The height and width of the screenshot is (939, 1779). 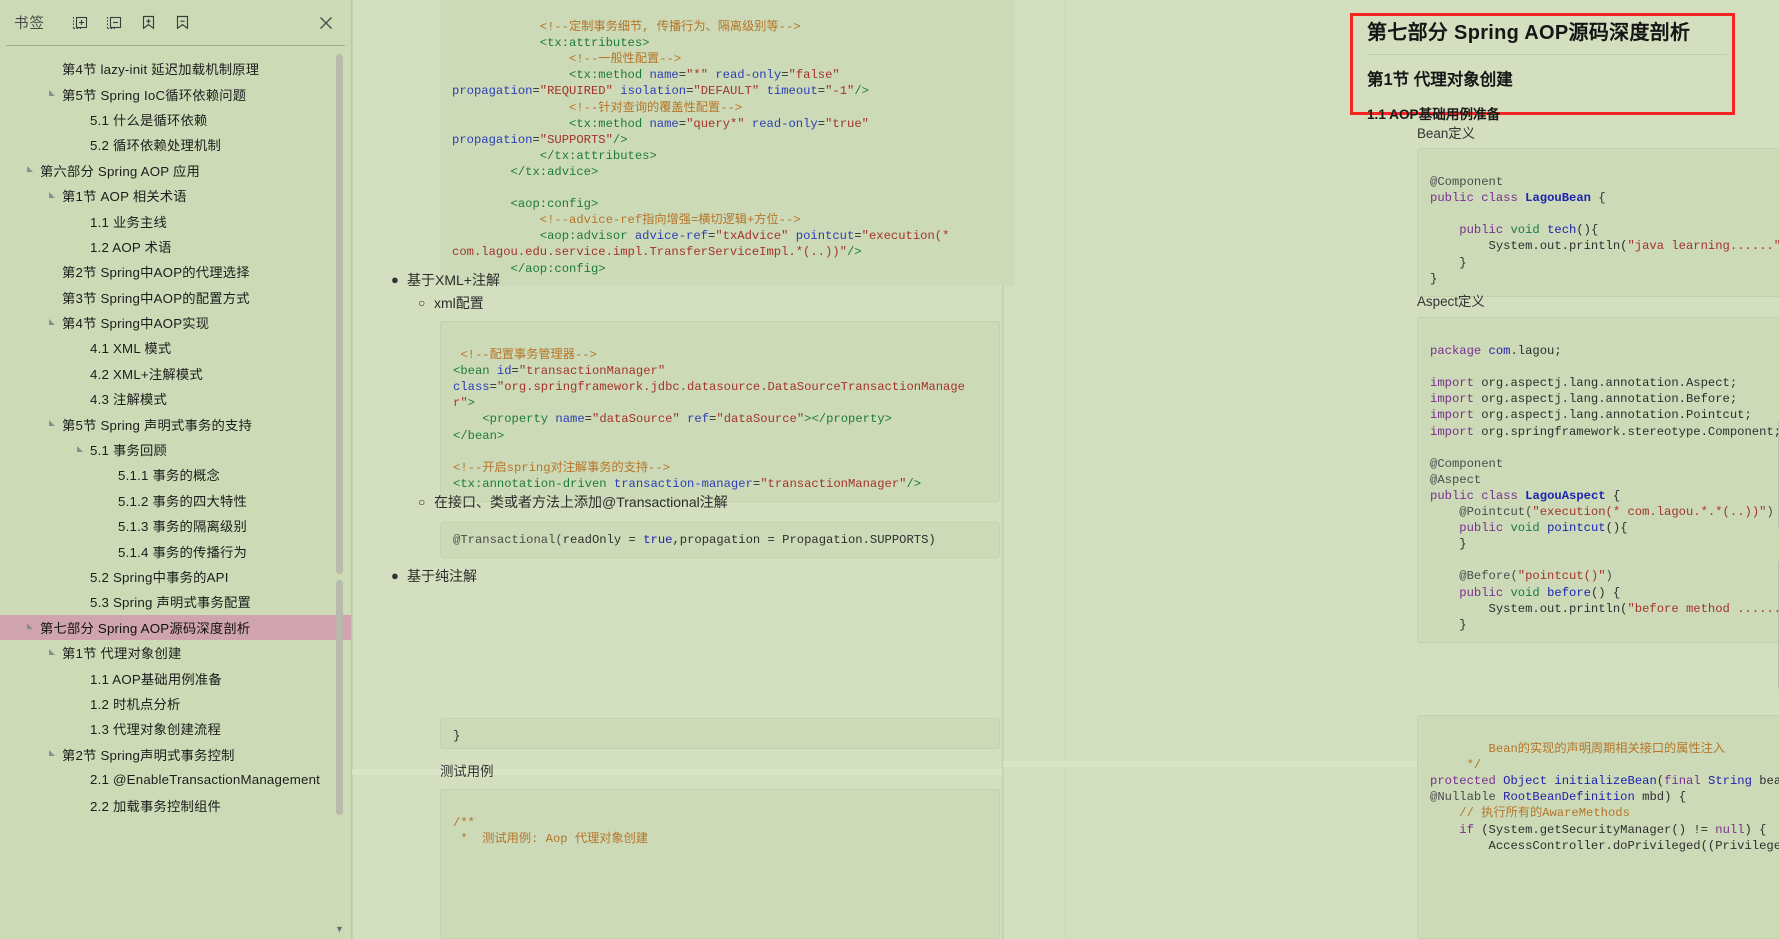 I want to click on bookmark-item-label: 第七部分 Spring AOP源码深度剖析, so click(x=145, y=628).